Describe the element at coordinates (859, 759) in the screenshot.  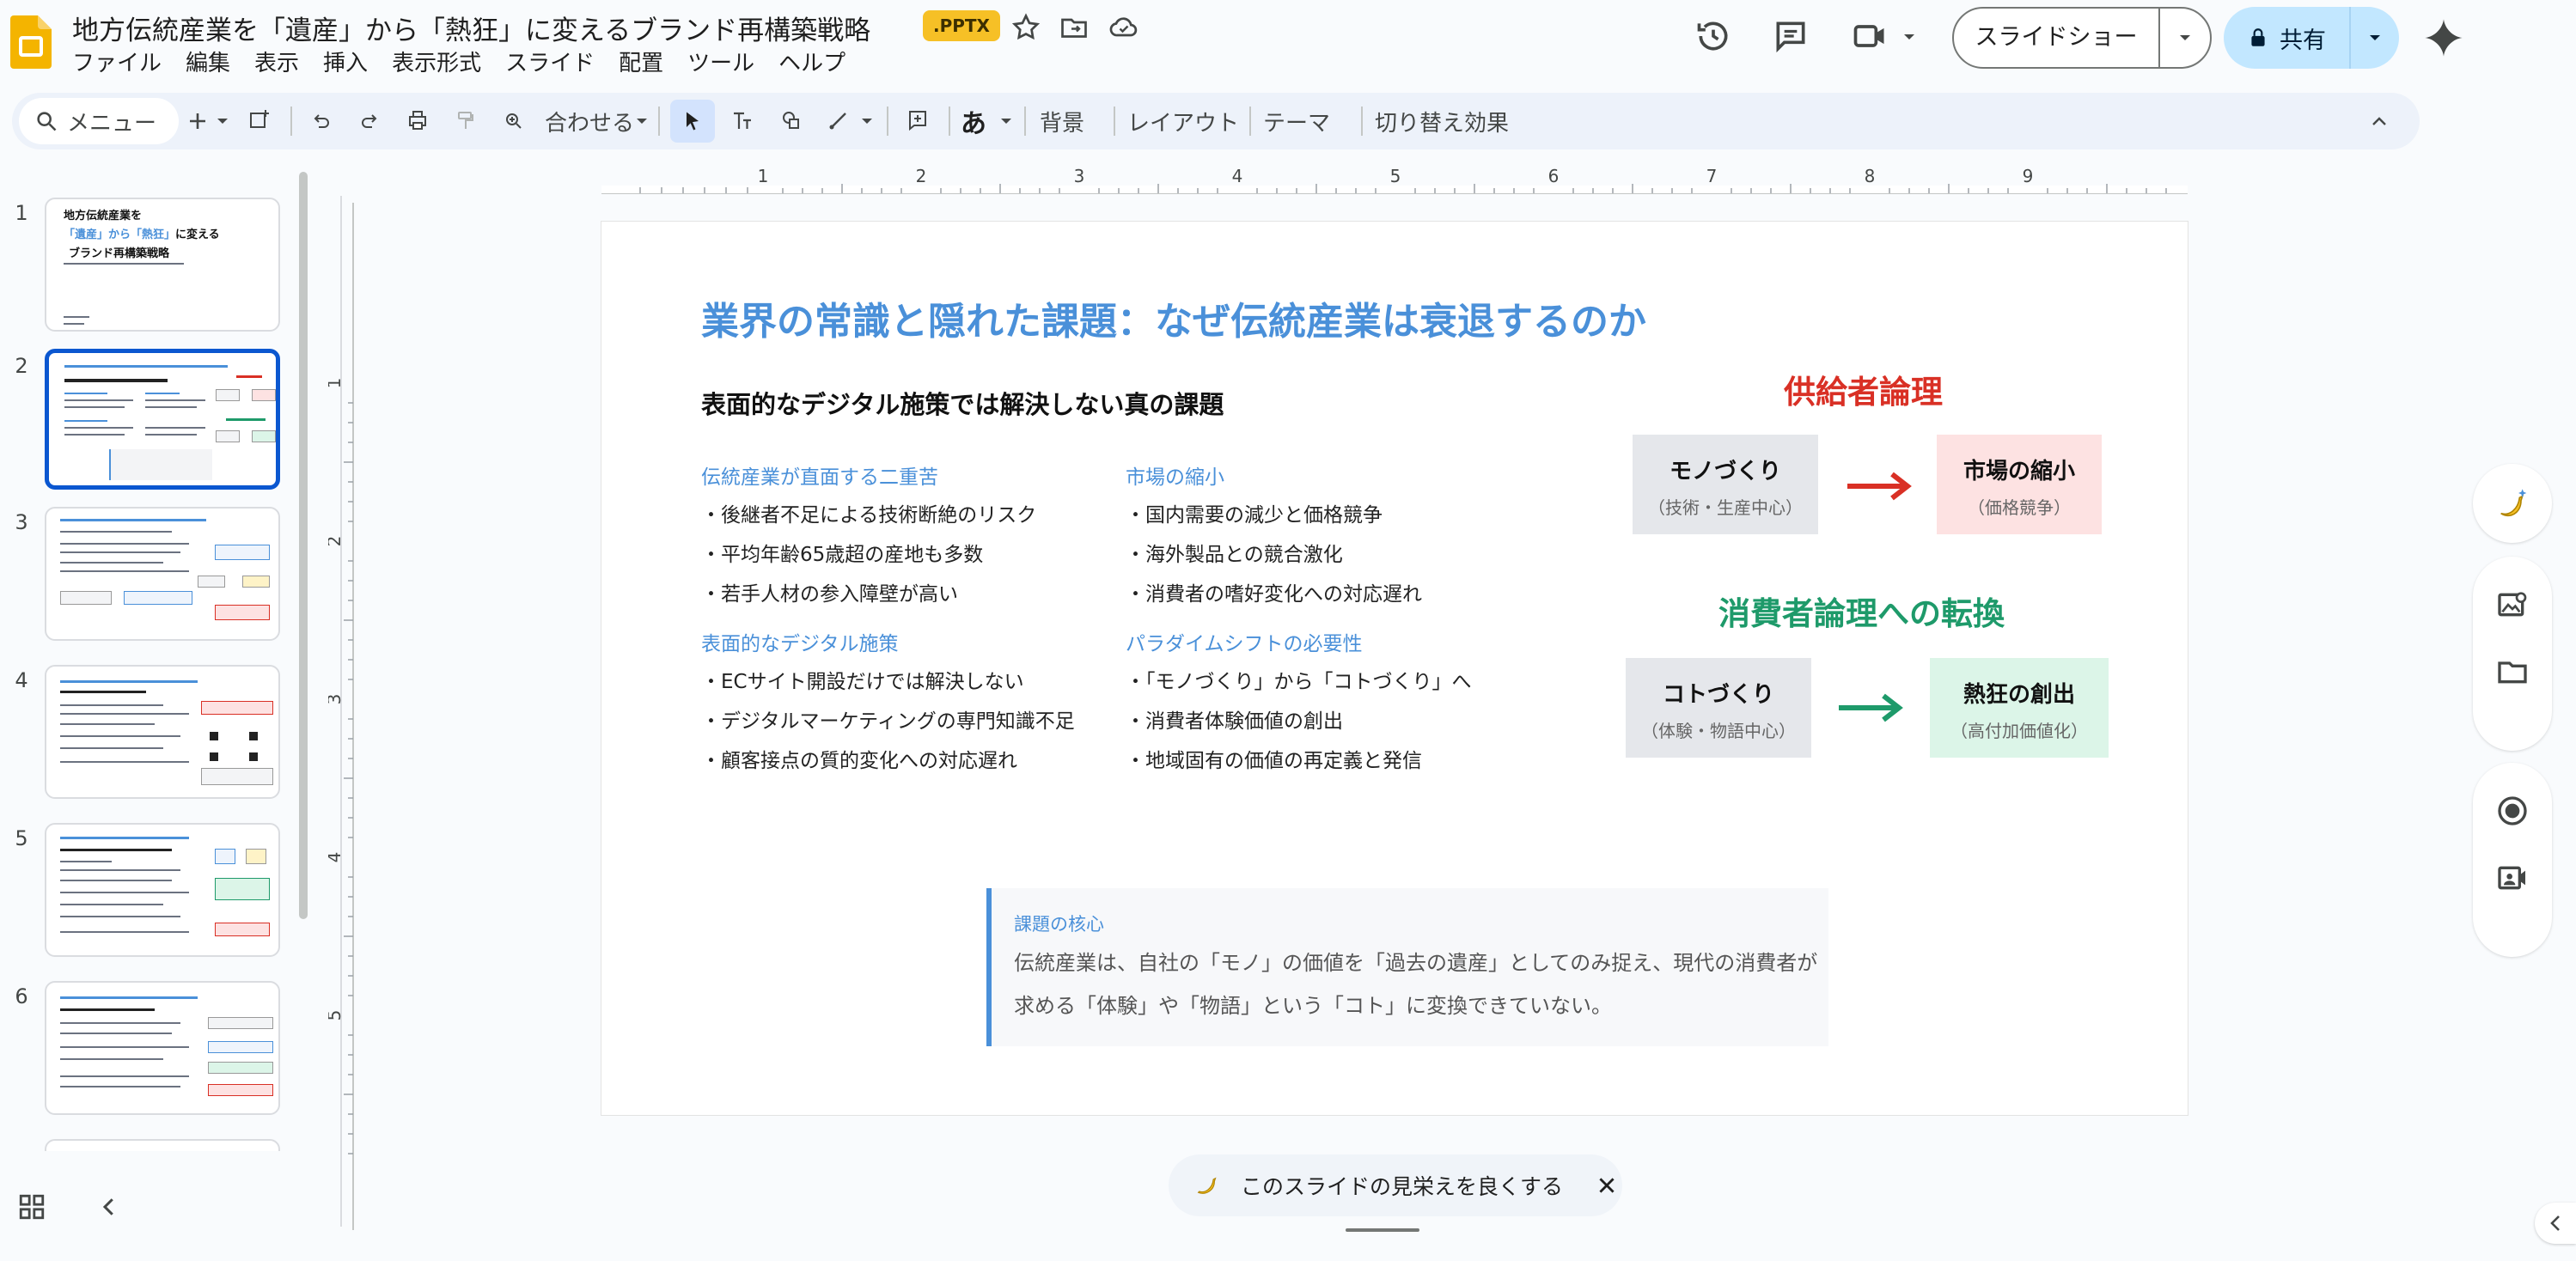
I see `bullet-item: ・顧客接点の質的変化への対応遅れ` at that location.